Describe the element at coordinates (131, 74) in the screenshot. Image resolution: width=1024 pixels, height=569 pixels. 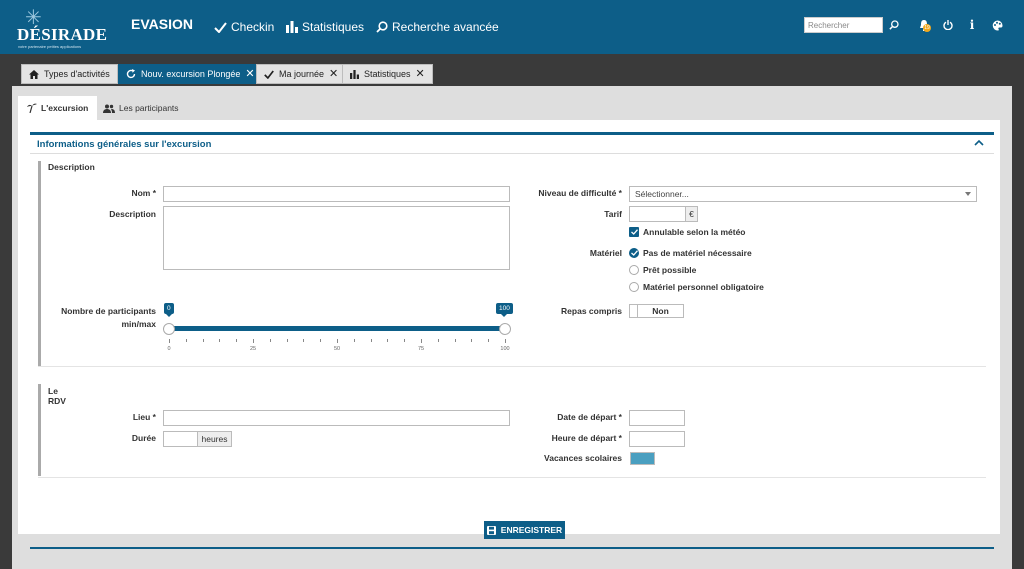
I see `refresh-icon` at that location.